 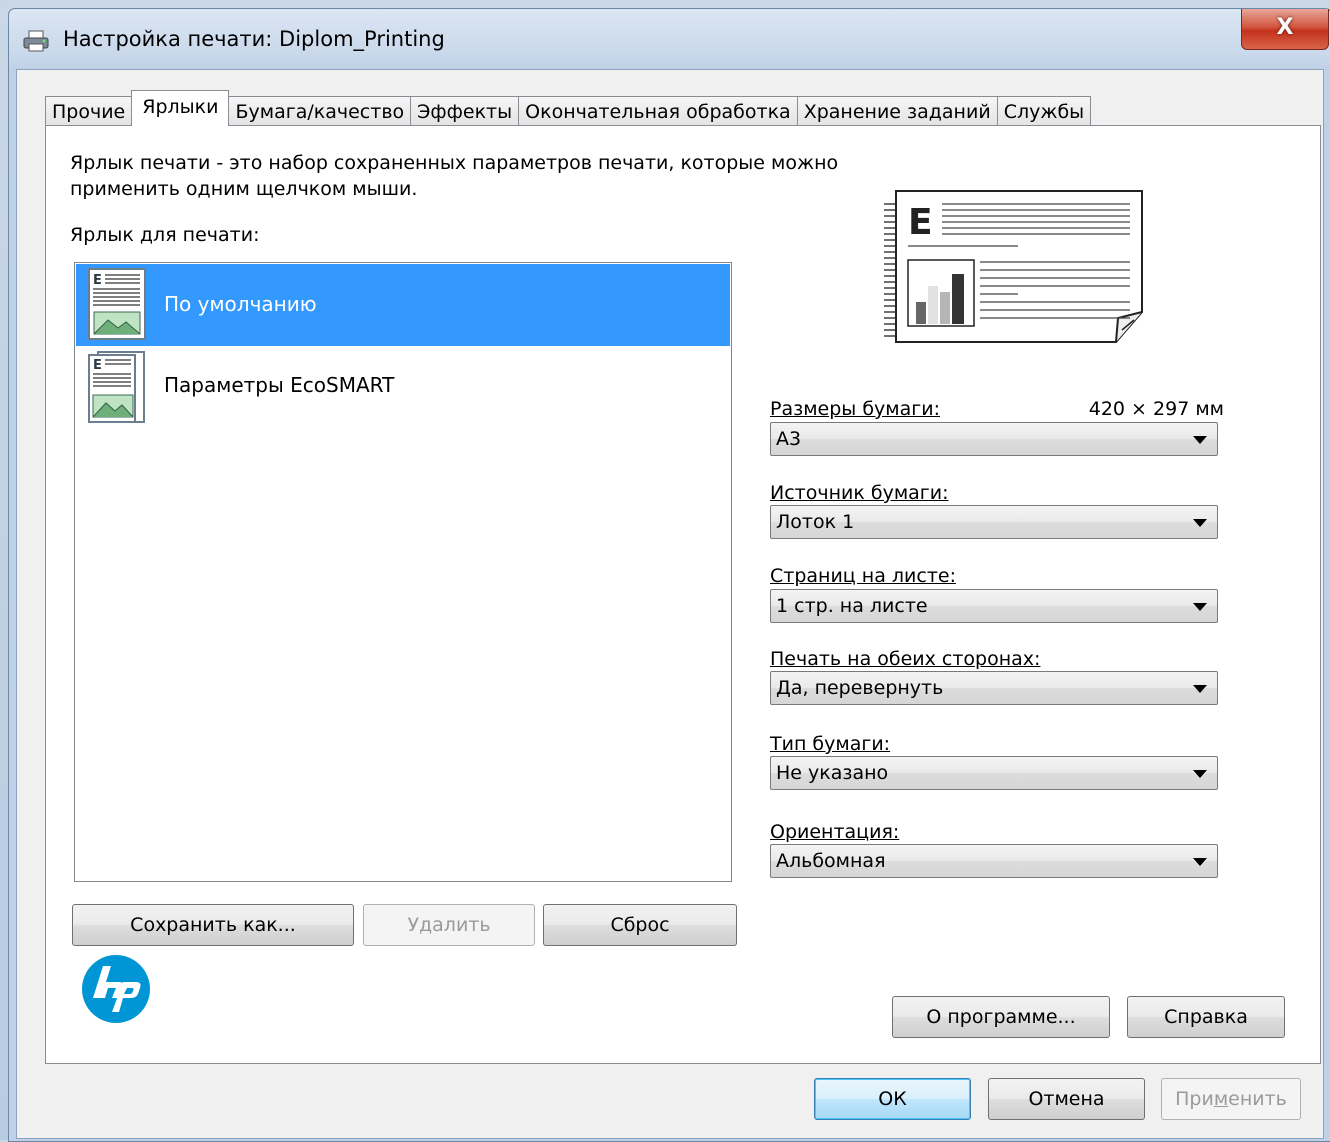 What do you see at coordinates (994, 439) in the screenshot?
I see `paper-size-select: А3` at bounding box center [994, 439].